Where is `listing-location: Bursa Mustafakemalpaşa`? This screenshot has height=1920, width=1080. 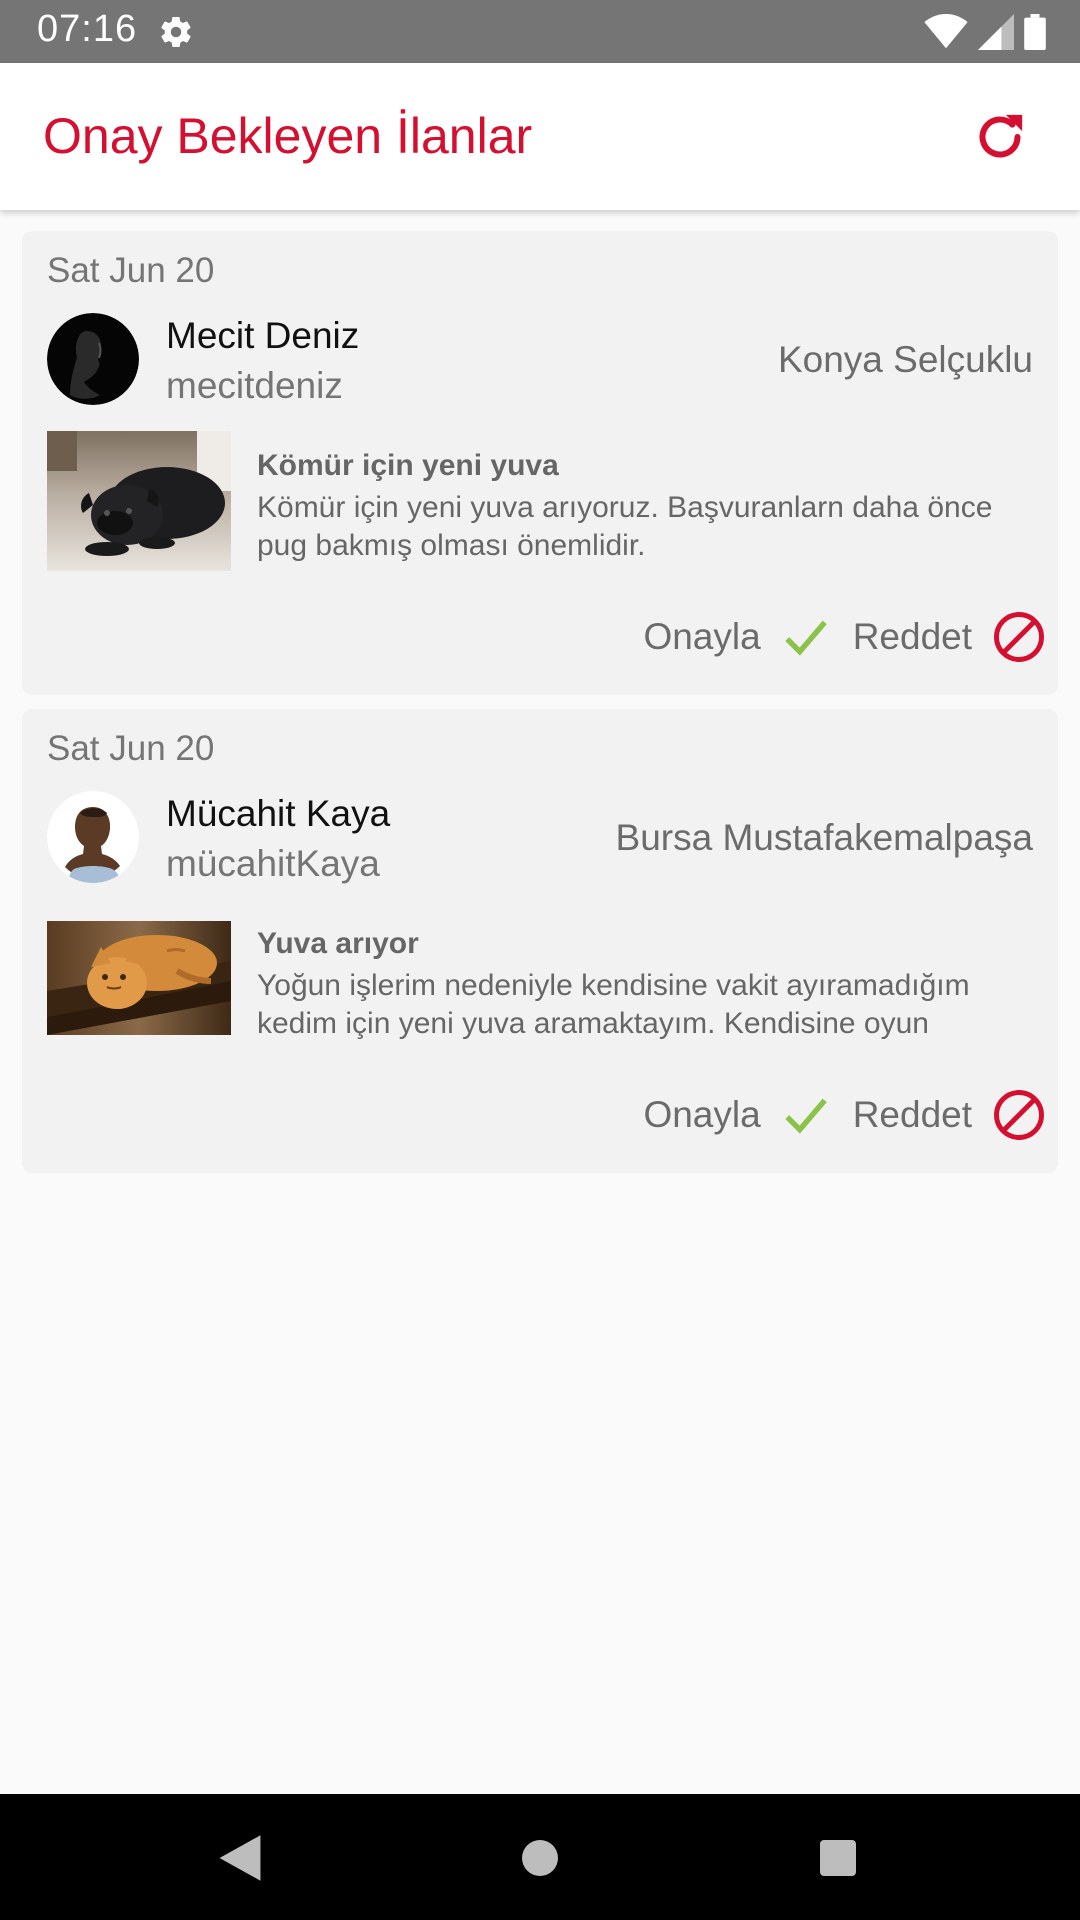 listing-location: Bursa Mustafakemalpaşa is located at coordinates (824, 837).